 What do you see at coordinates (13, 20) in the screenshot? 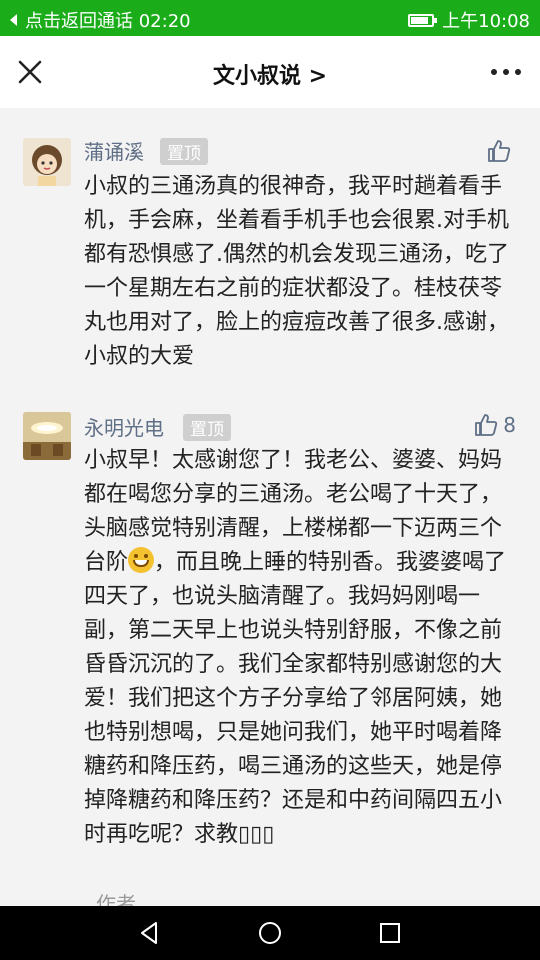
I see `back-arrow-icon` at bounding box center [13, 20].